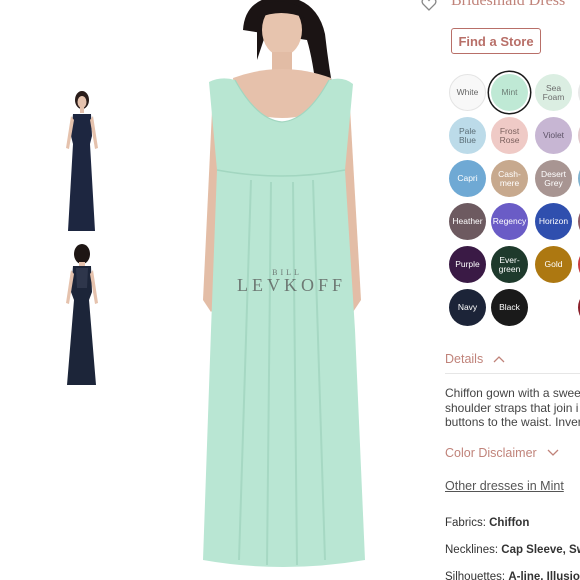 The image size is (580, 580). What do you see at coordinates (464, 359) in the screenshot?
I see `details-label: Details` at bounding box center [464, 359].